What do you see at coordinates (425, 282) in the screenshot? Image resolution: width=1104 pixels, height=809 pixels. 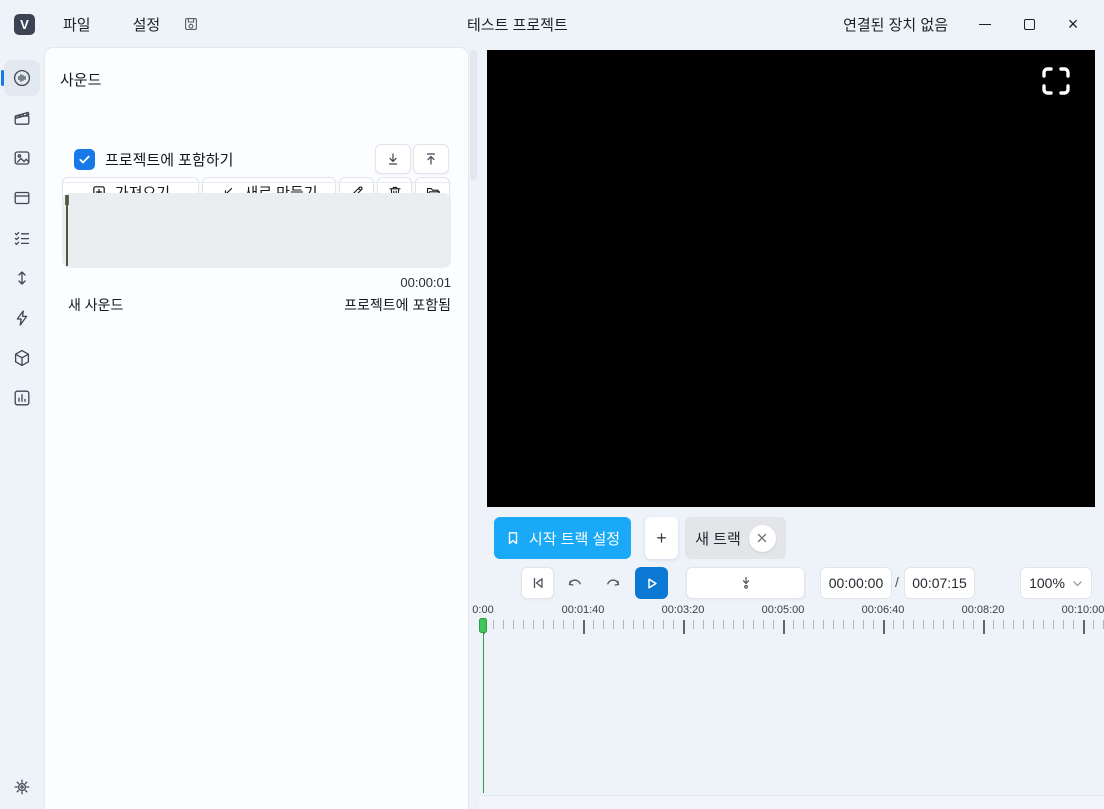 I see `sound-duration: 00:00:01` at bounding box center [425, 282].